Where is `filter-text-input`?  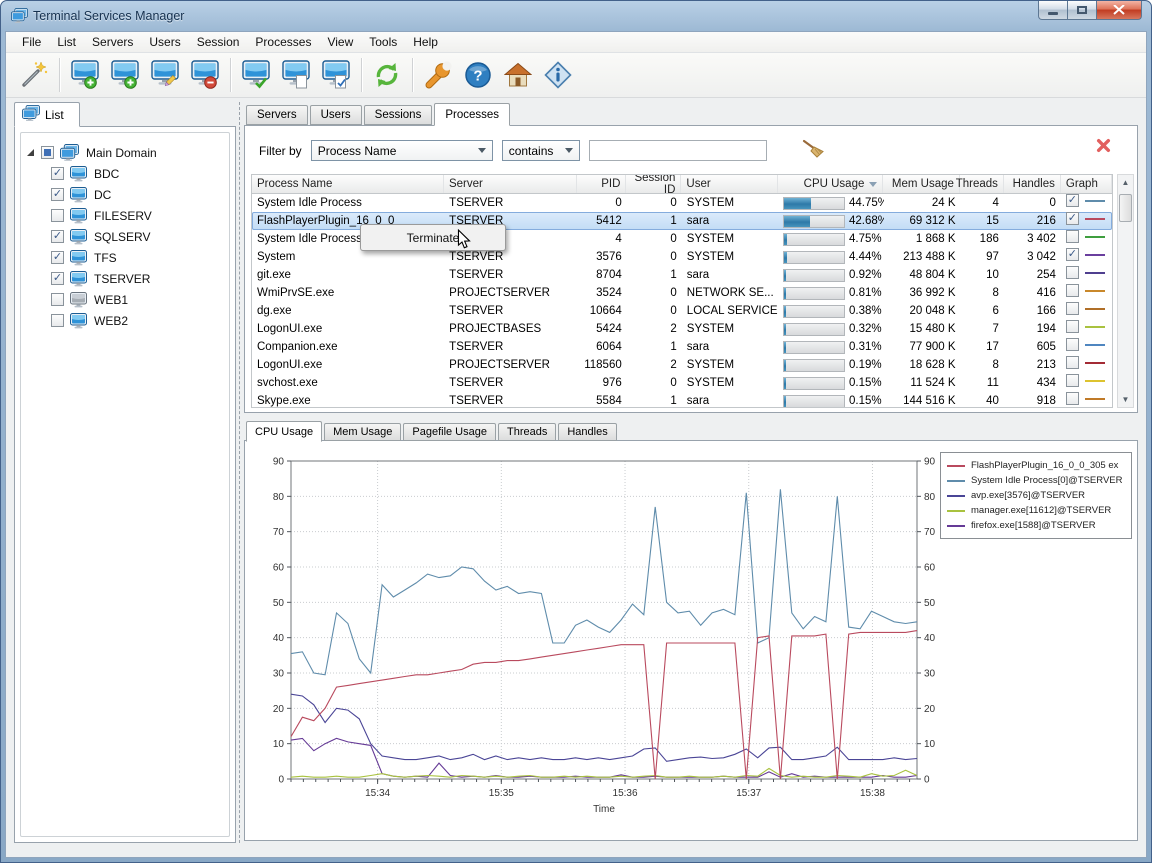 filter-text-input is located at coordinates (677, 150).